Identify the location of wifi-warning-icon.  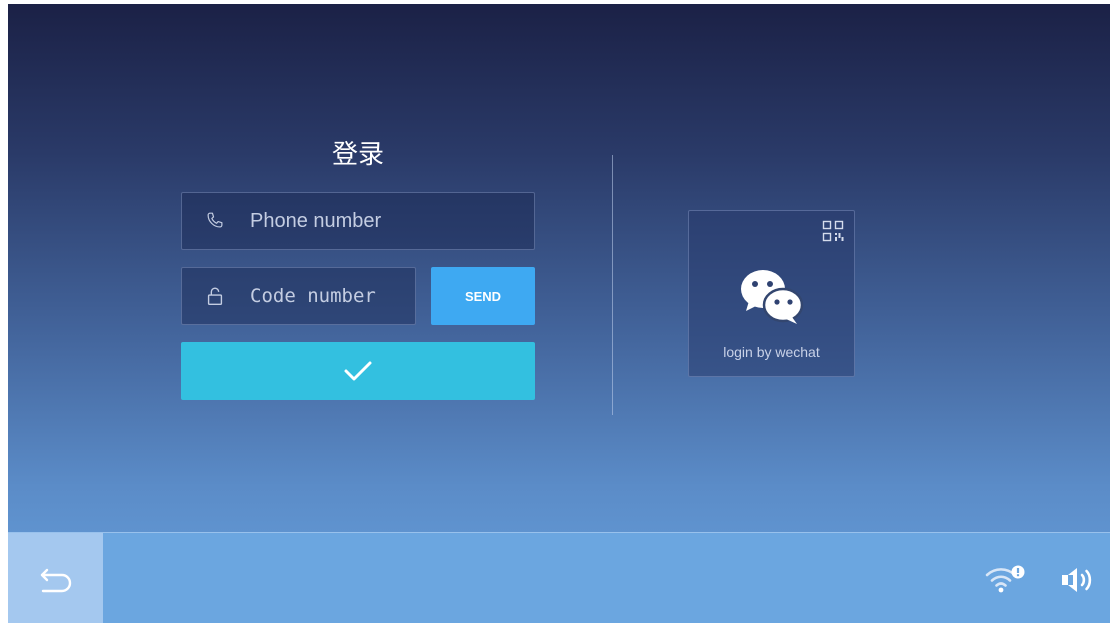
(1005, 580).